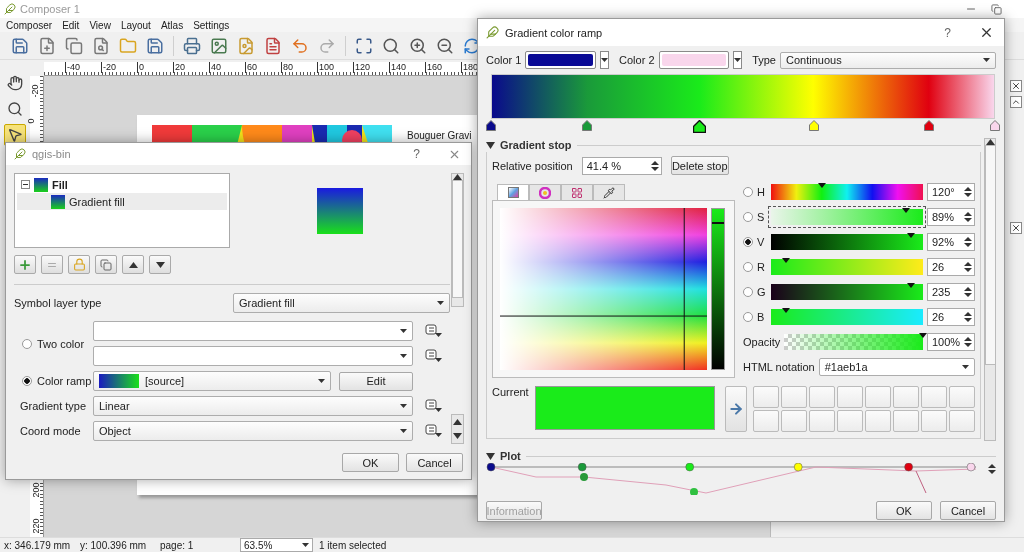 The height and width of the screenshot is (552, 1024). Describe the element at coordinates (951, 242) in the screenshot. I see `value-spin-box: 92%` at that location.